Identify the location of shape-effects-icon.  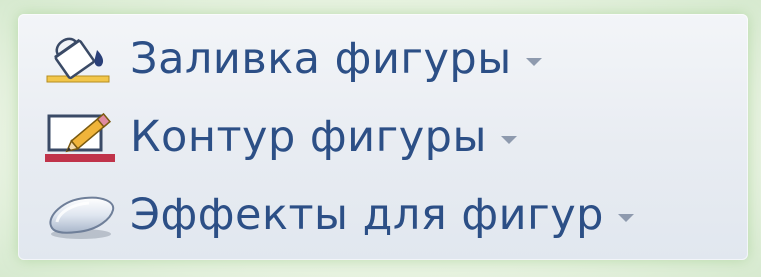
(81, 215).